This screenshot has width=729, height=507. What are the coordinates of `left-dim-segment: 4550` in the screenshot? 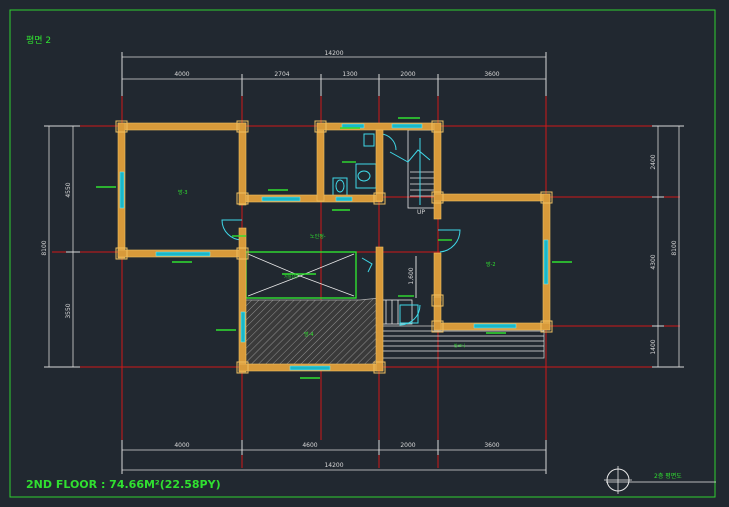 It's located at (68, 189).